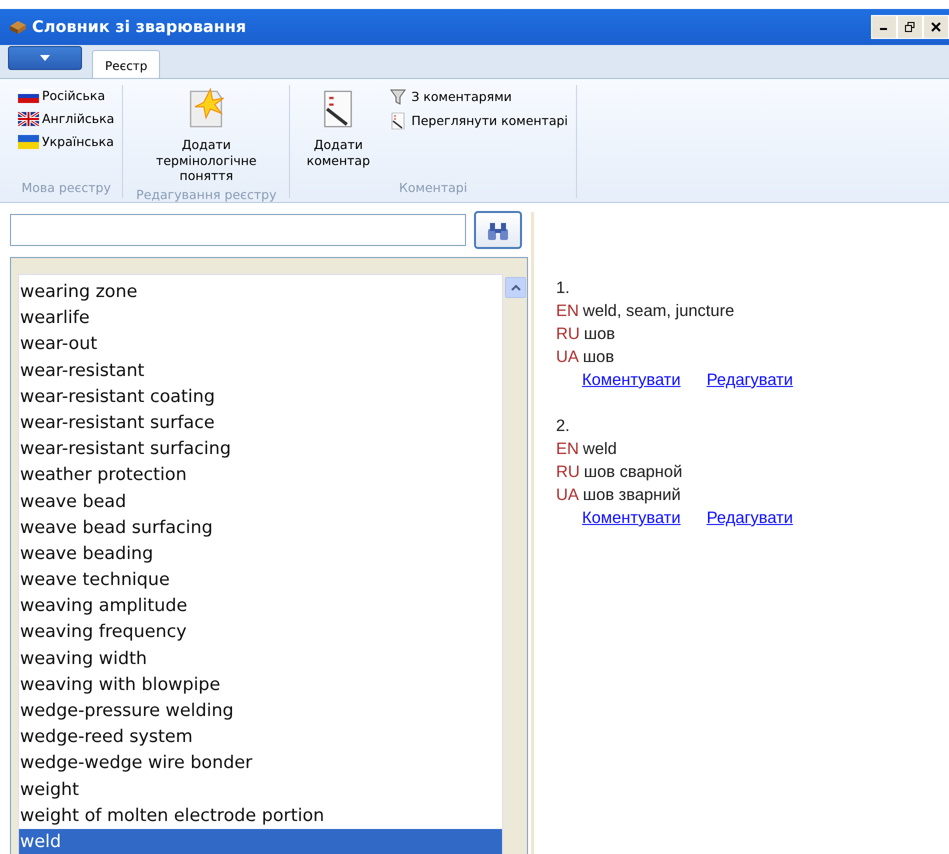  Describe the element at coordinates (18, 27) in the screenshot. I see `books-icon` at that location.